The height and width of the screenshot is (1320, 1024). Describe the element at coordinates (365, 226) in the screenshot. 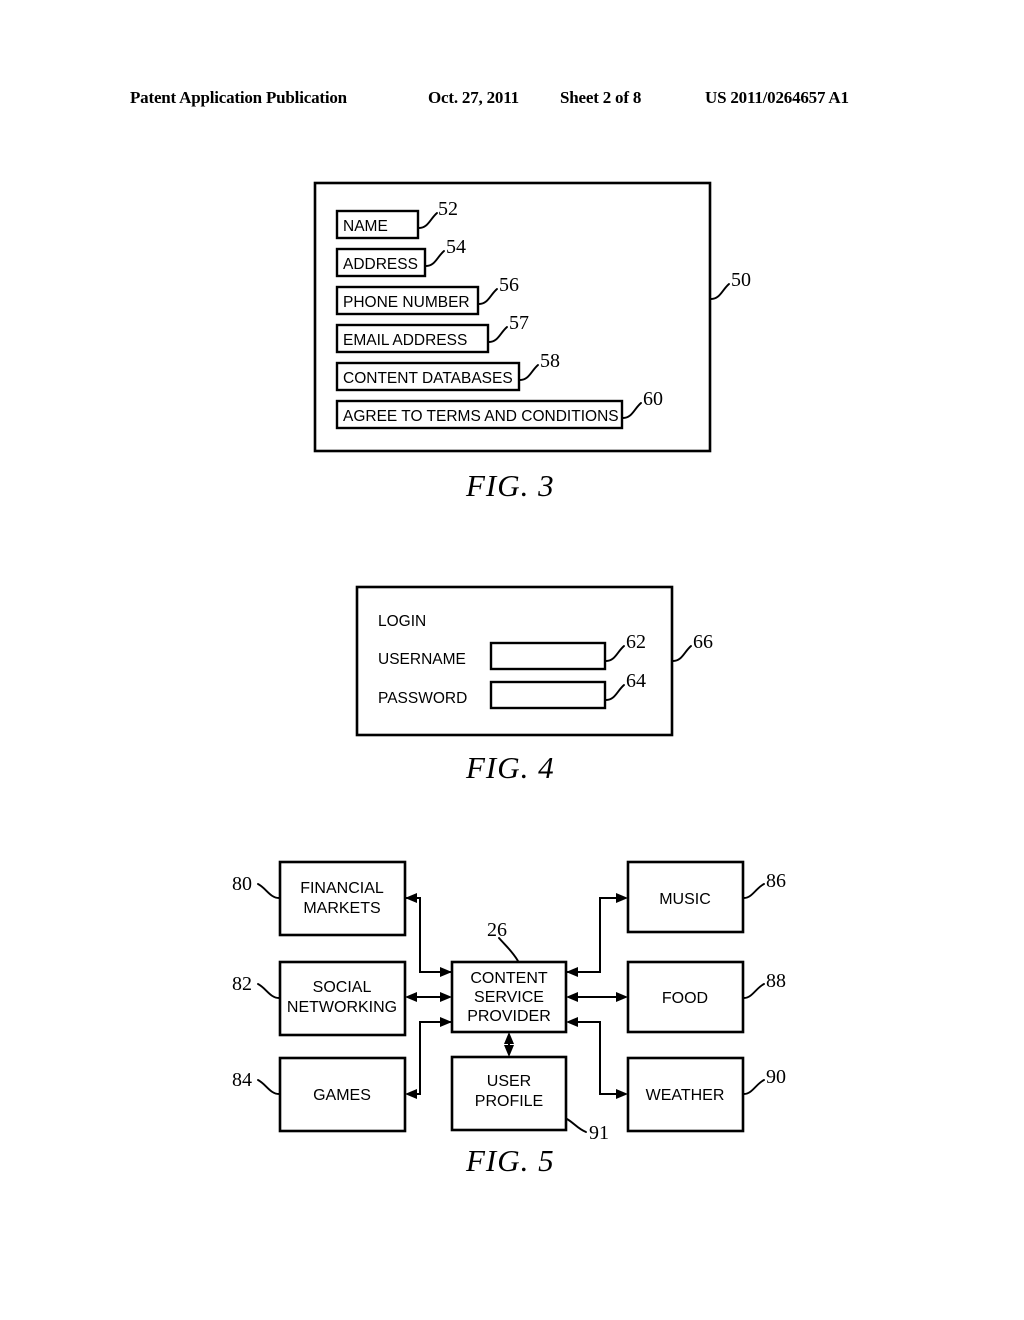

I see `fig3-field-name-label: NAME` at that location.